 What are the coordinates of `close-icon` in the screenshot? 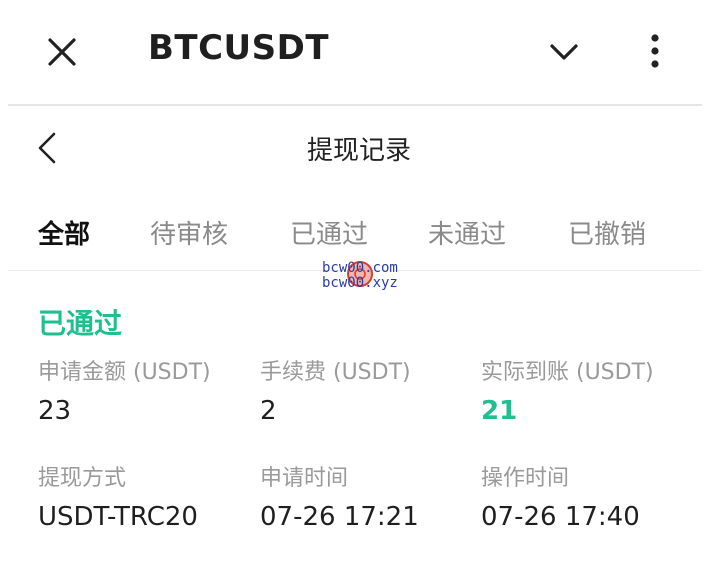 It's located at (62, 52).